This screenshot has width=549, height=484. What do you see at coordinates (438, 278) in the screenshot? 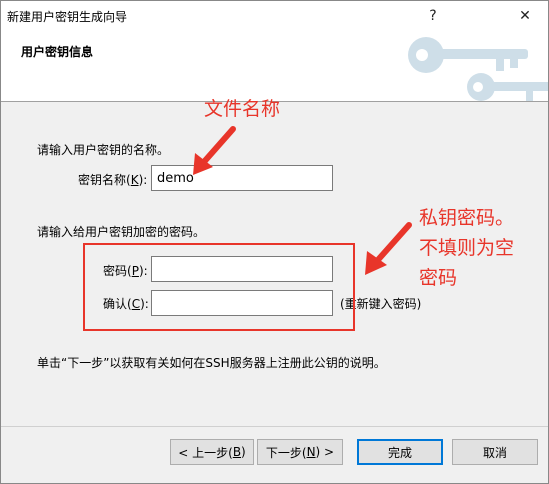
I see `password-annotation-line3: 密码` at bounding box center [438, 278].